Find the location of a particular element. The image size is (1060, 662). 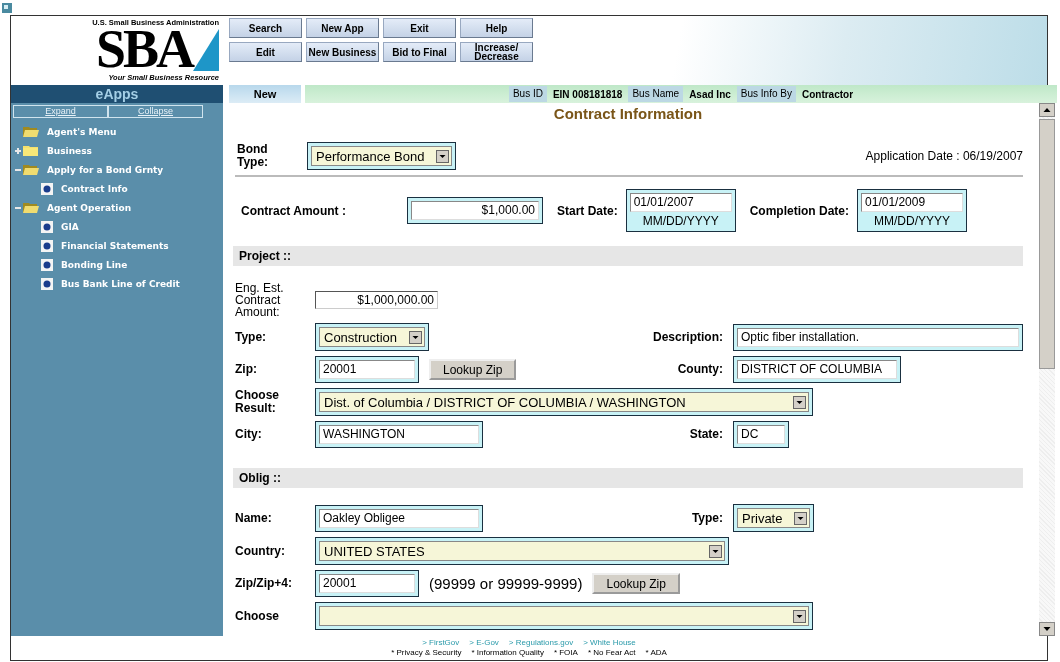

expand-icon is located at coordinates (18, 150).